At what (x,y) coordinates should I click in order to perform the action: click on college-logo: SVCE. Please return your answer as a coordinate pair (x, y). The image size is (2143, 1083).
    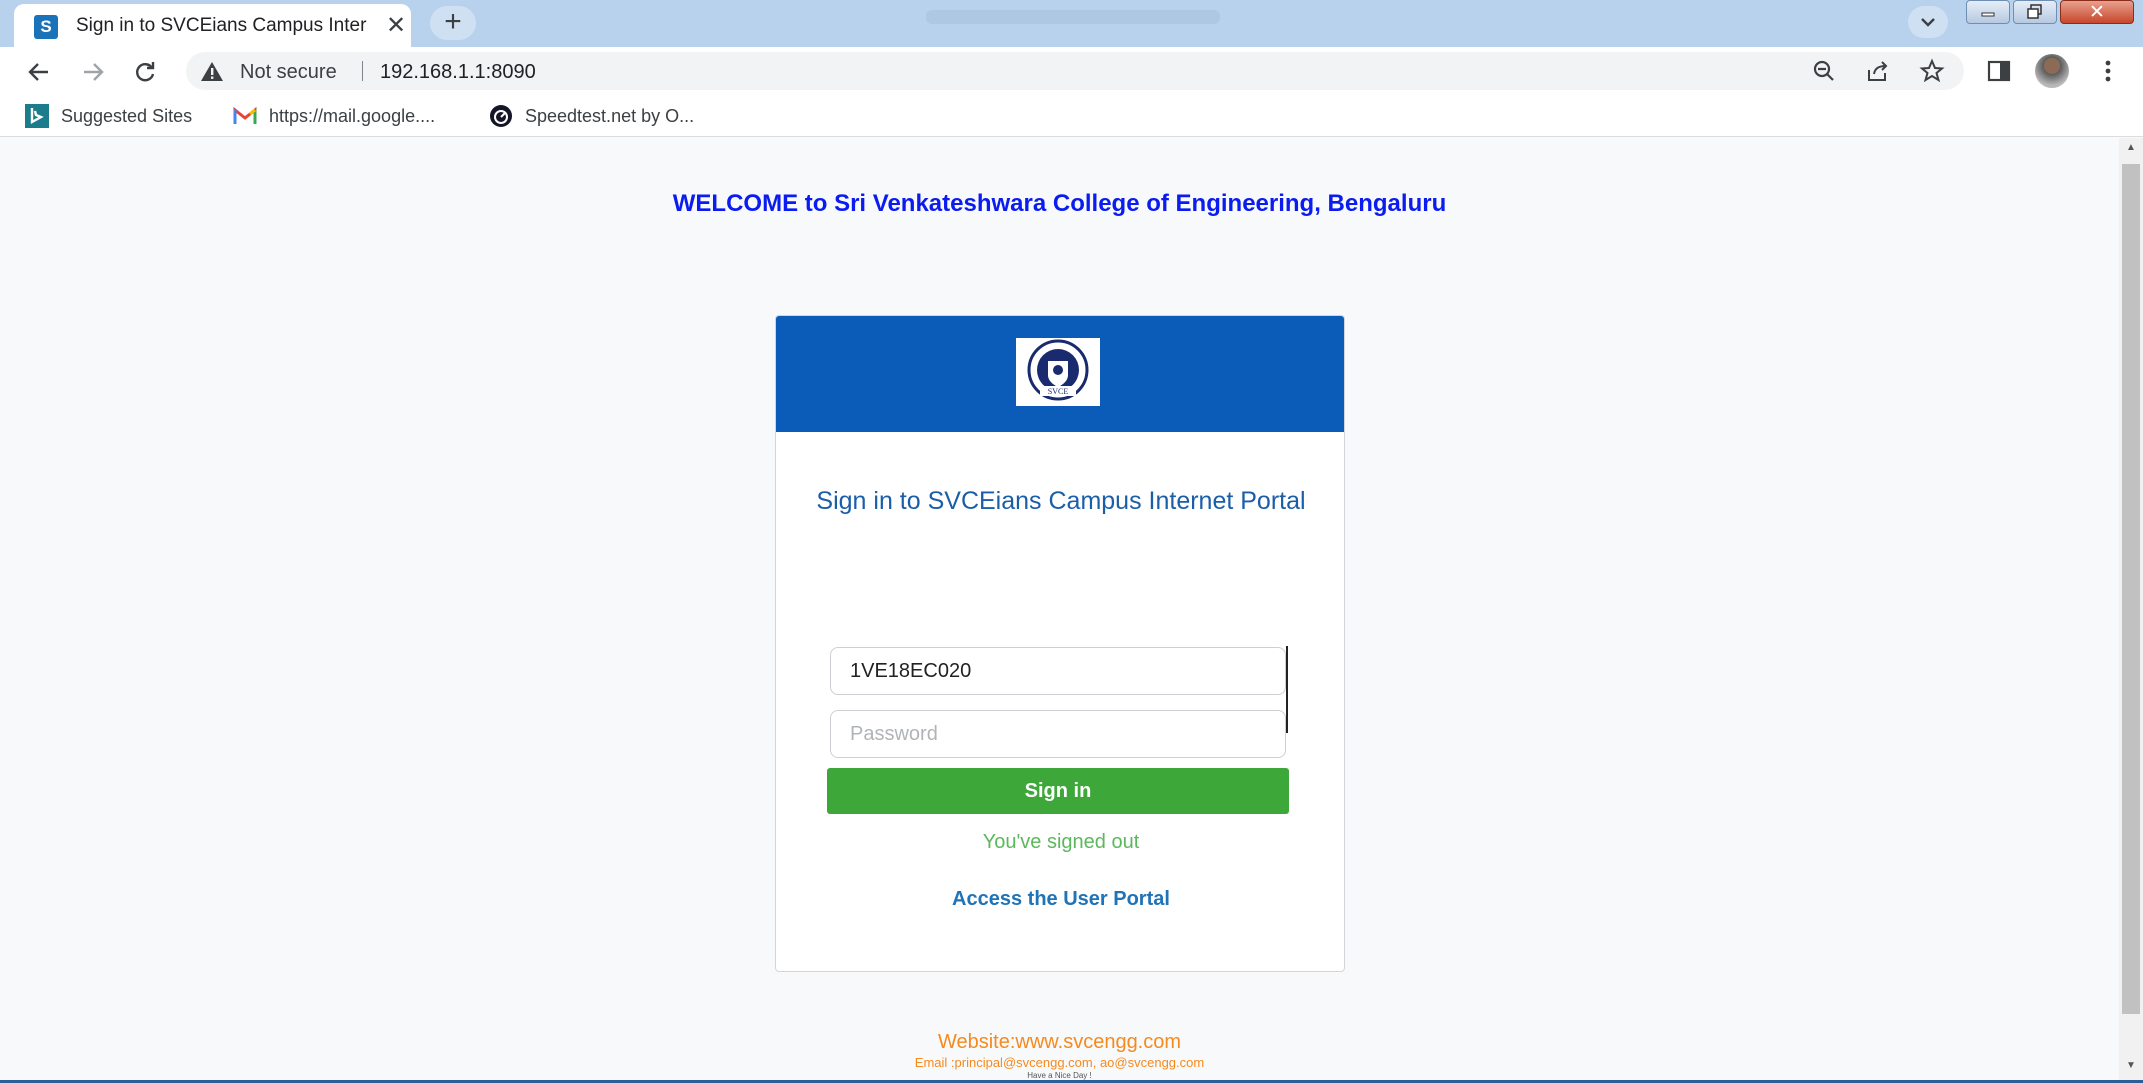
    Looking at the image, I should click on (1058, 372).